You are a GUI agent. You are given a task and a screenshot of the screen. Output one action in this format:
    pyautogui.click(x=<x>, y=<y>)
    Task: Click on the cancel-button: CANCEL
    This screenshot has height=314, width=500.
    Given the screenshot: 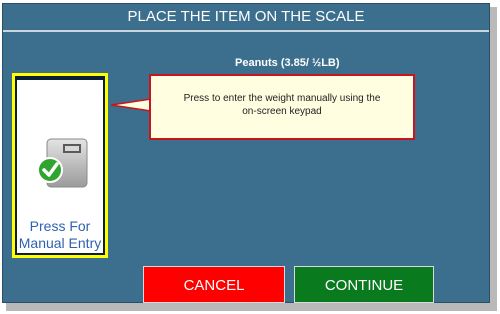 What is the action you would take?
    pyautogui.click(x=214, y=284)
    